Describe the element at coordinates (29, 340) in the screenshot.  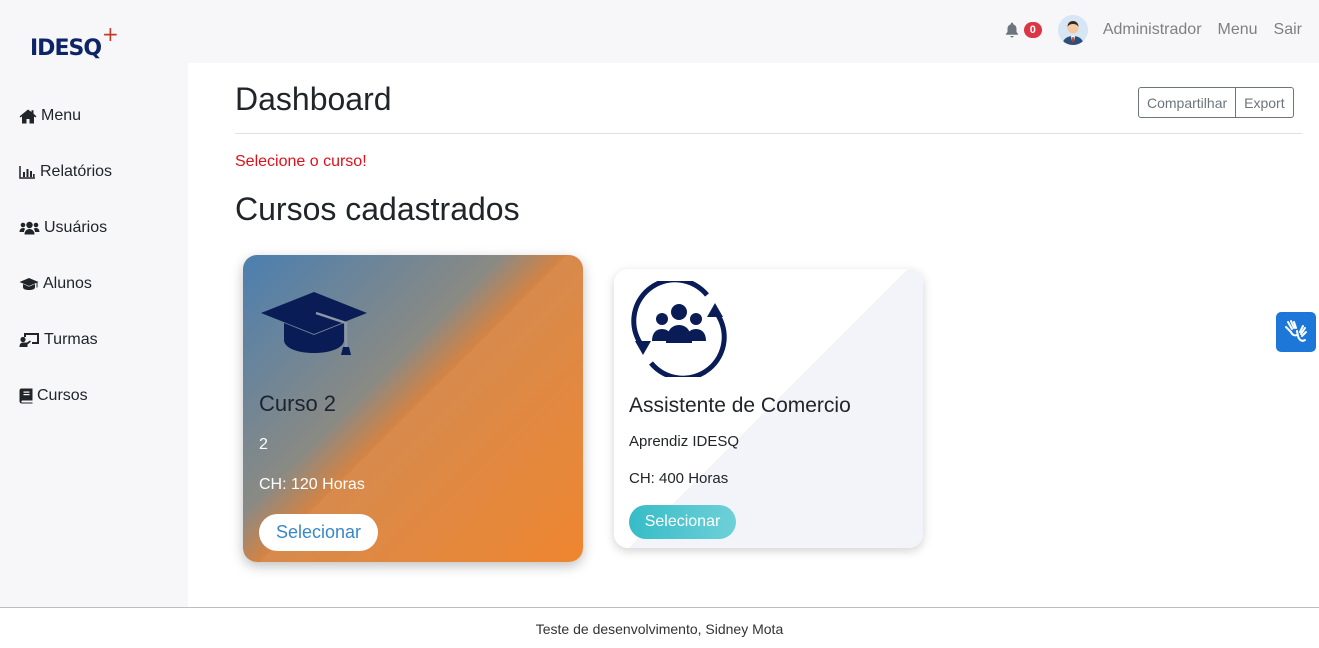
I see `chalkboard-teacher-icon` at that location.